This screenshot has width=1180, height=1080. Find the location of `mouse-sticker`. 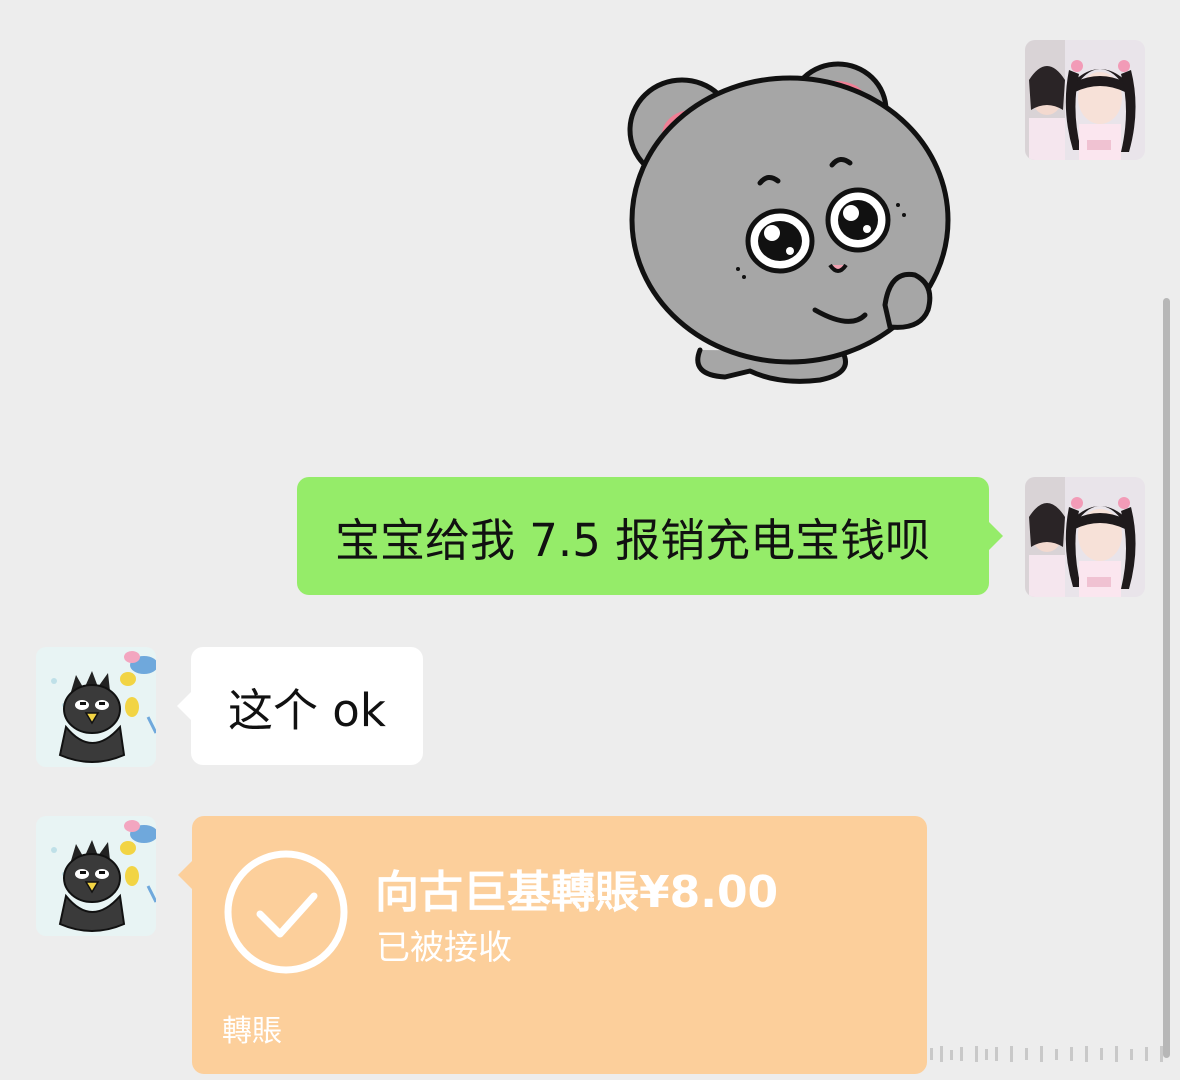

mouse-sticker is located at coordinates (790, 225).